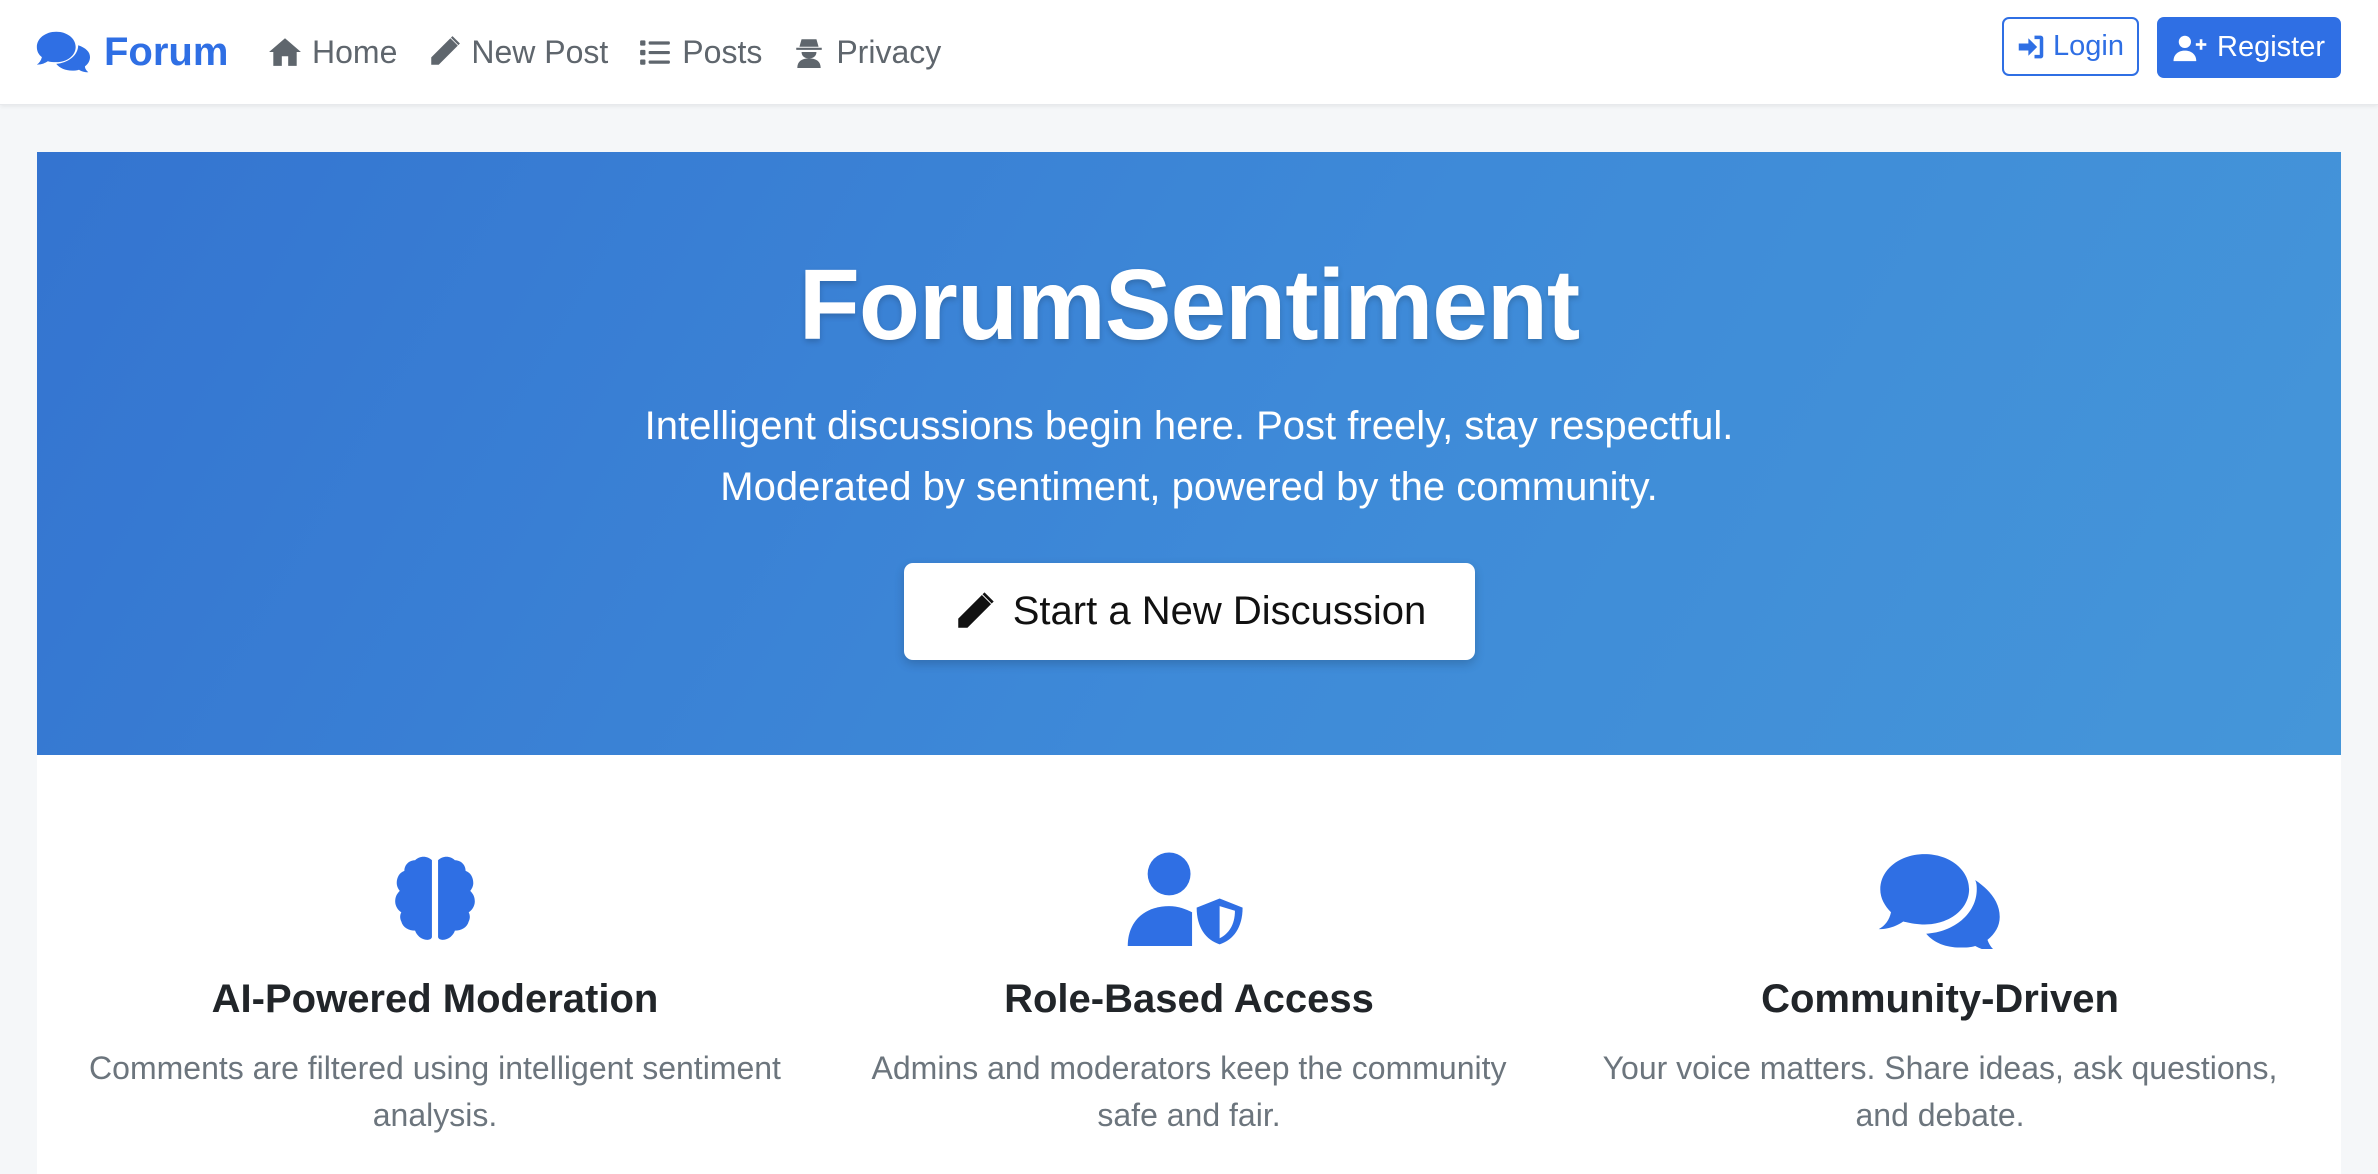 The image size is (2378, 1174). I want to click on nav-home-label: Home, so click(355, 51).